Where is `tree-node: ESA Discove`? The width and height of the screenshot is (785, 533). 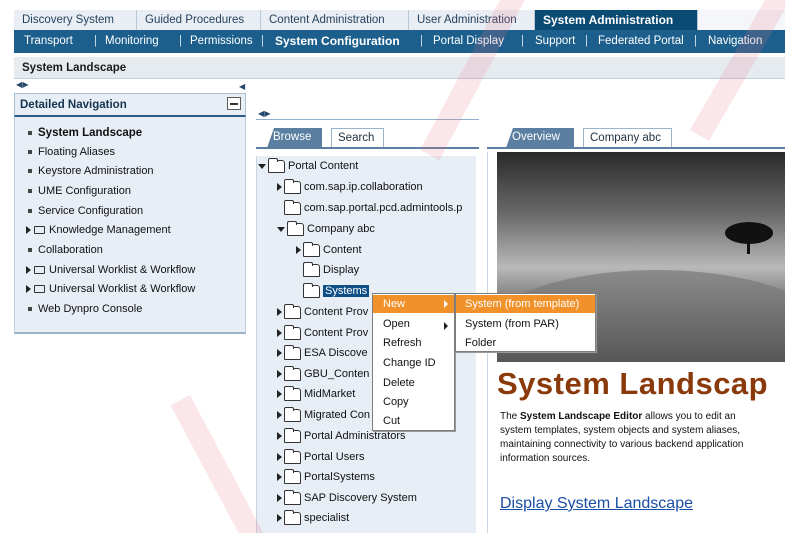
tree-node: ESA Discove is located at coordinates (322, 352).